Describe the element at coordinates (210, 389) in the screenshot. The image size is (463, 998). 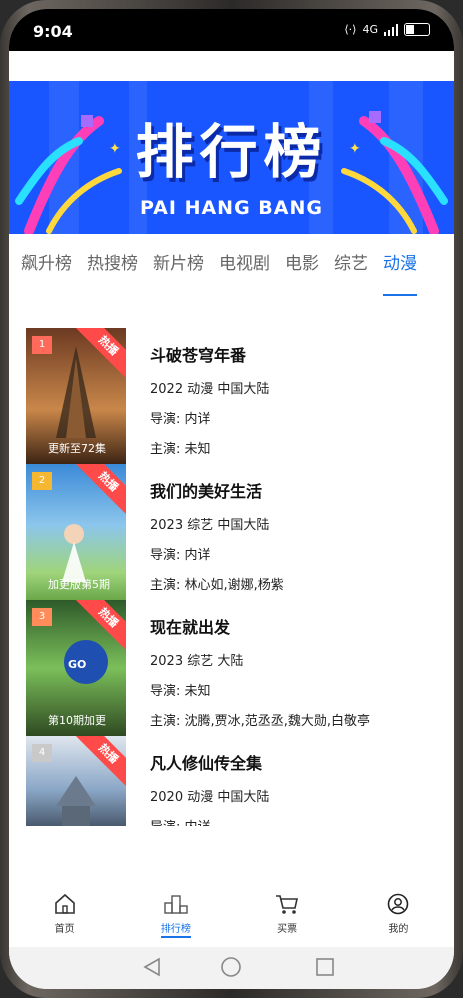
I see `item-meta: 2022 动漫 中国大陆` at that location.